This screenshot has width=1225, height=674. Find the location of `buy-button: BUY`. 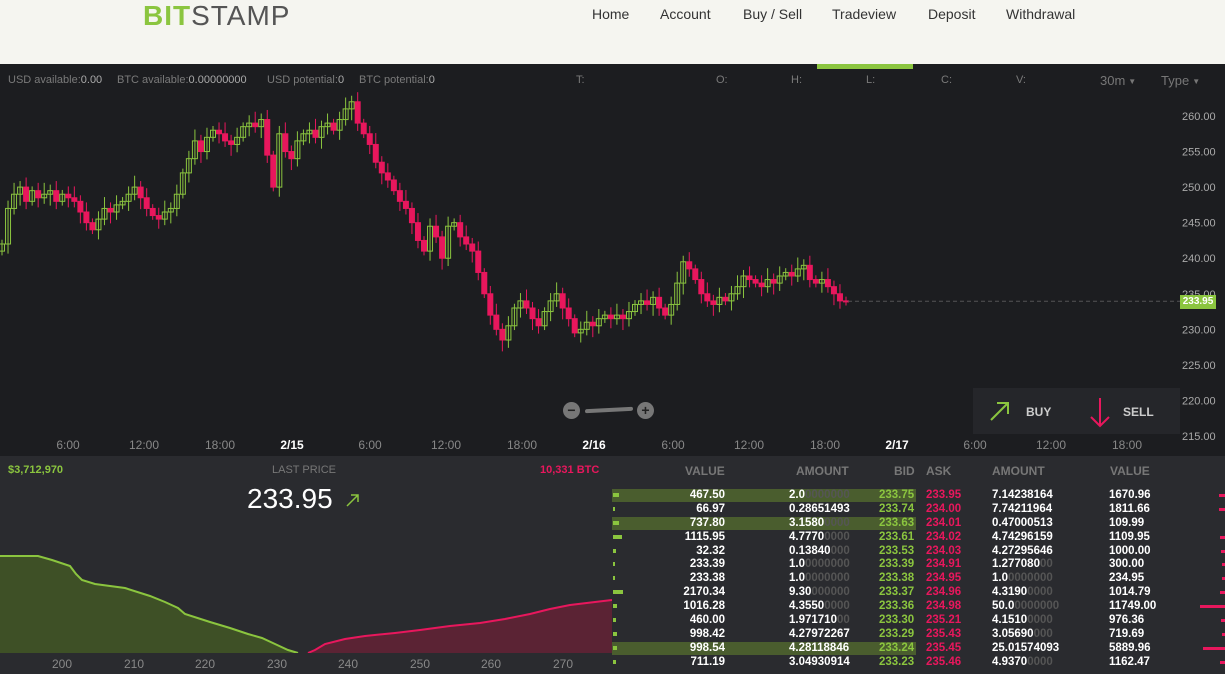

buy-button: BUY is located at coordinates (1033, 411).